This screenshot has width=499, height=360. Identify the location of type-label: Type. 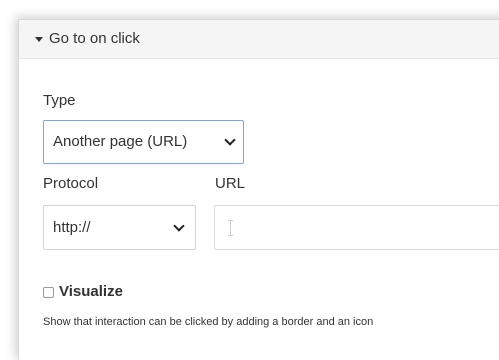
(59, 100).